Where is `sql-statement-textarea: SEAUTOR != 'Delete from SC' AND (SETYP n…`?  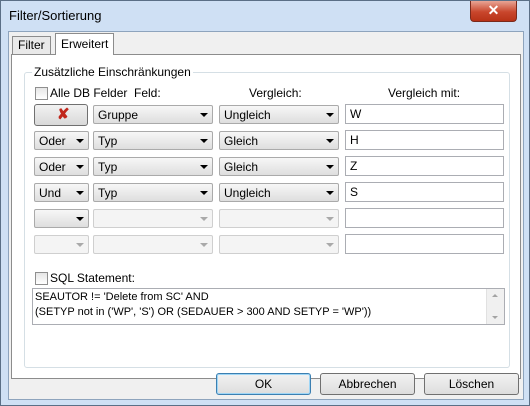 sql-statement-textarea: SEAUTOR != 'Delete from SC' AND (SETYP n… is located at coordinates (268, 306).